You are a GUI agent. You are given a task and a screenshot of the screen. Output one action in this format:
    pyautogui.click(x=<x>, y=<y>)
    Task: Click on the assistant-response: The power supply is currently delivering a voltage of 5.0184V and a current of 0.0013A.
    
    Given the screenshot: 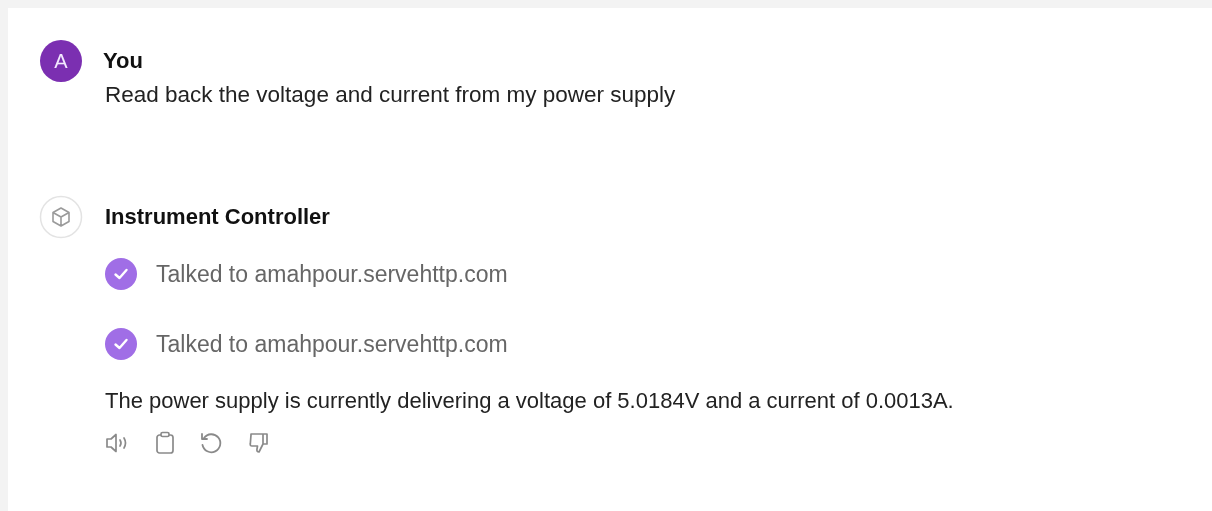 What is the action you would take?
    pyautogui.click(x=530, y=401)
    